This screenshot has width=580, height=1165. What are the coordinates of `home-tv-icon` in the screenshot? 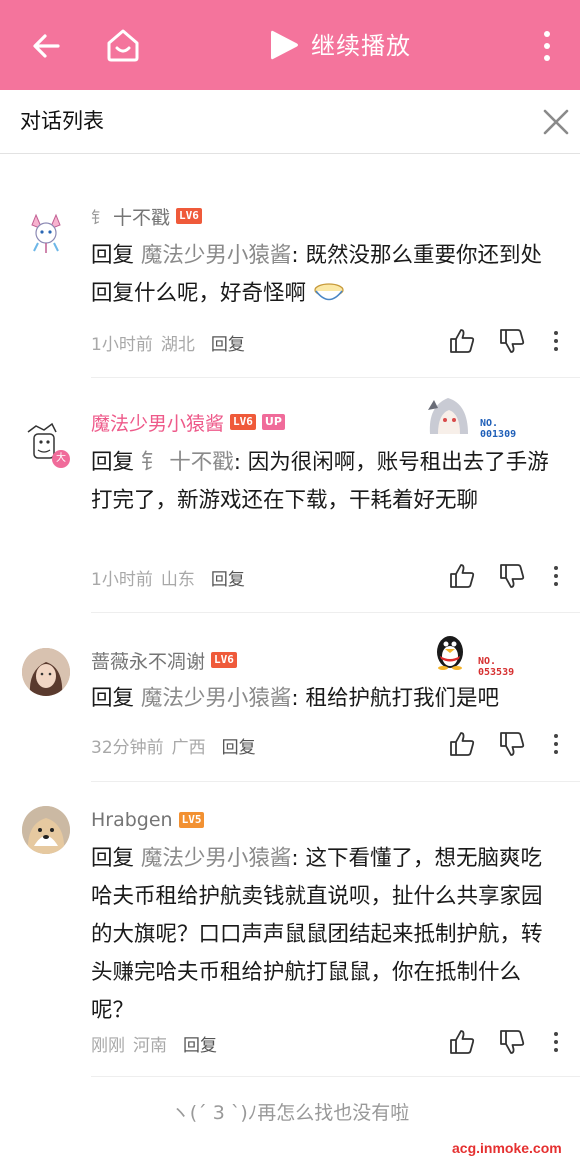 It's located at (123, 45).